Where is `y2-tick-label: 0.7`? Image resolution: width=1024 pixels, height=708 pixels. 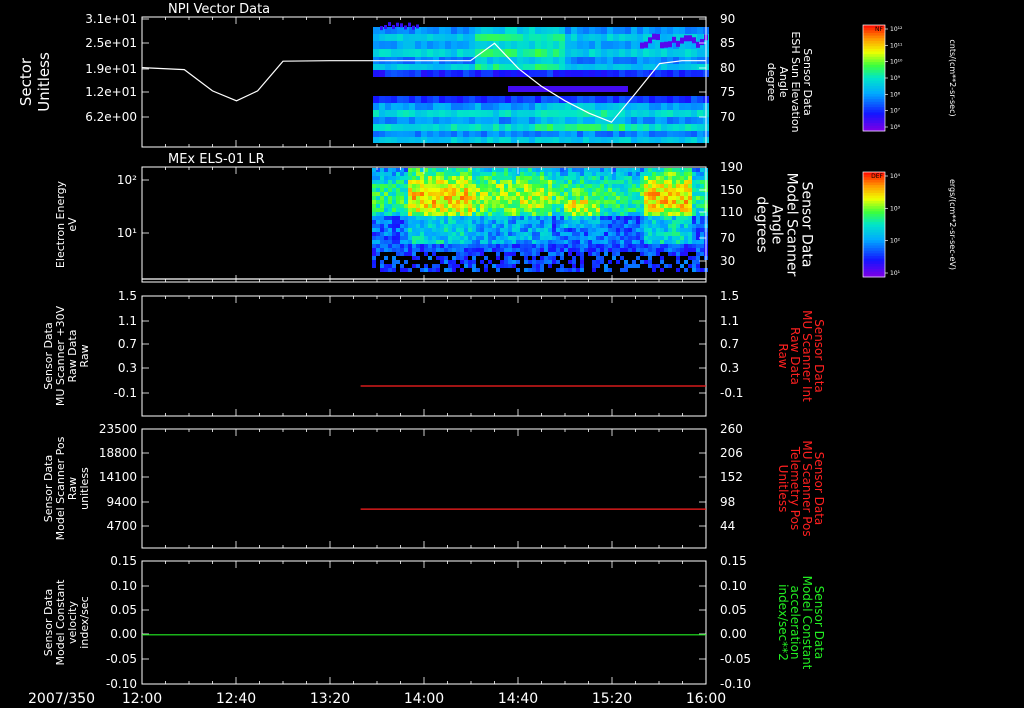 y2-tick-label: 0.7 is located at coordinates (729, 344).